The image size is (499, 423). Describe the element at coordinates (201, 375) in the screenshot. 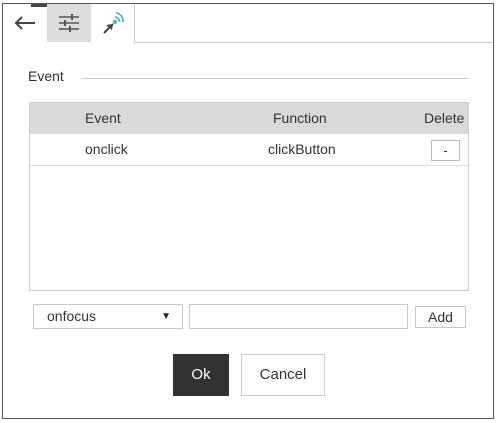

I see `ok-button: Ok` at that location.